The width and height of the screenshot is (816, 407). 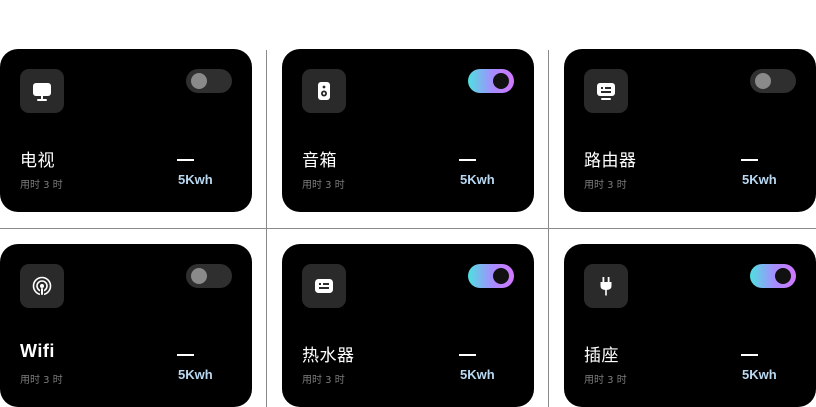 I want to click on device-name: 音箱, so click(x=319, y=161).